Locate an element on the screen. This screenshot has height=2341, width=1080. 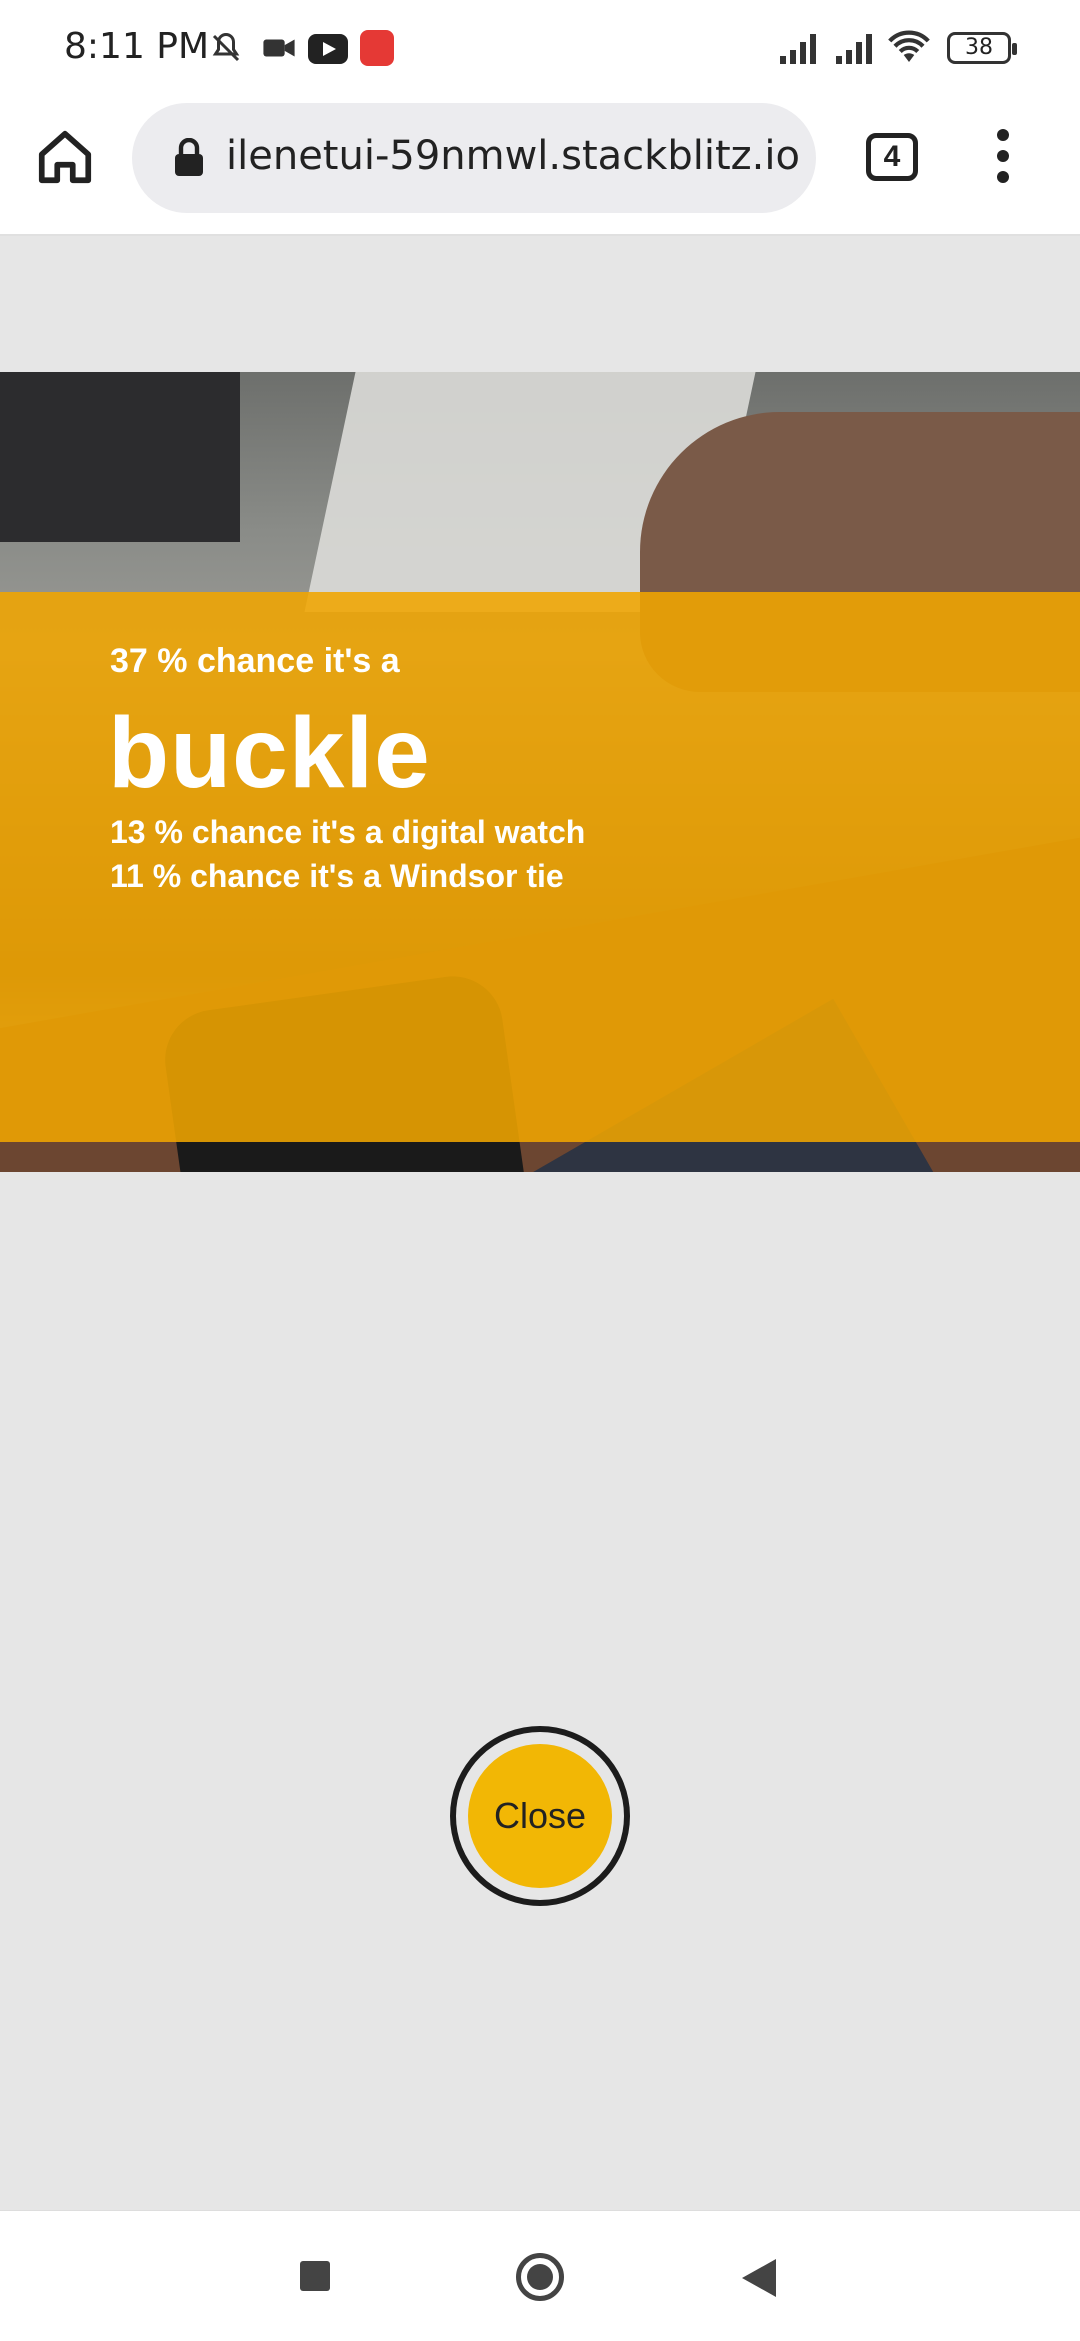
browser-toolbar: ilenetui-59nmwl.stackblitz.io 4 is located at coordinates (540, 166).